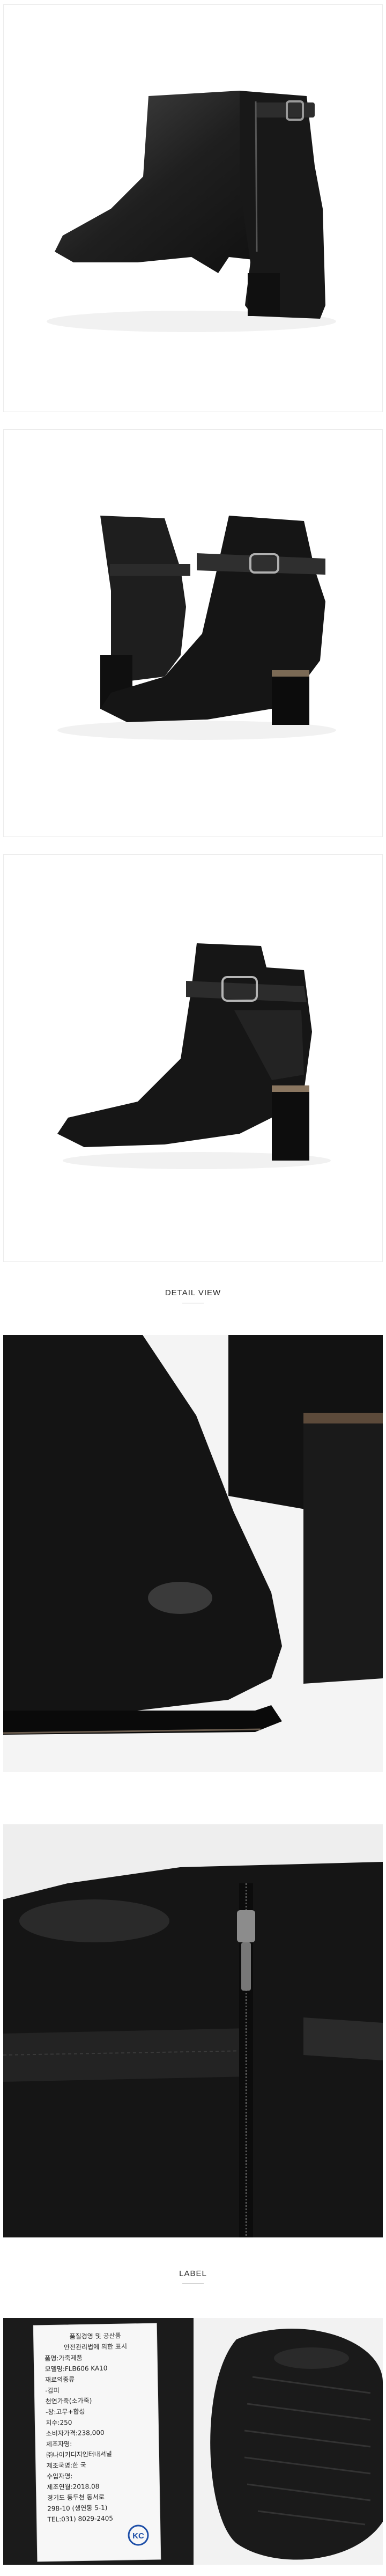  Describe the element at coordinates (59, 2444) in the screenshot. I see `label-line: 제조자명:` at that location.